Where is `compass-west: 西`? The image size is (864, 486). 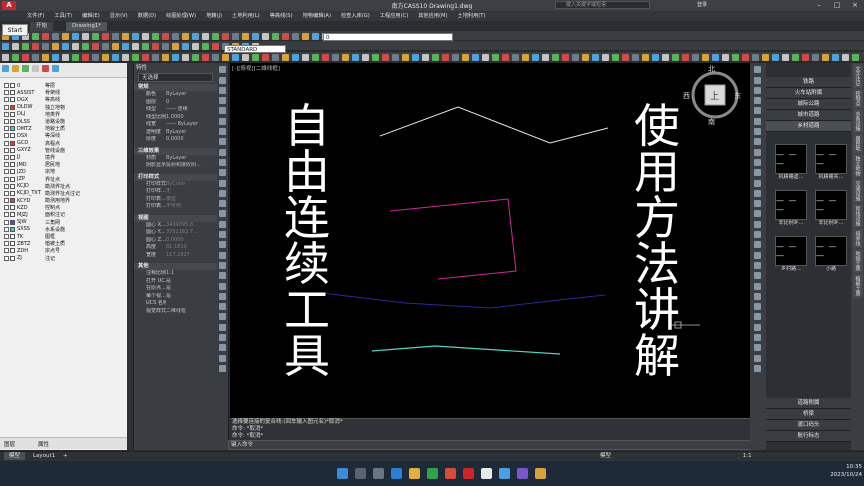
compass-west: 西 is located at coordinates (686, 96).